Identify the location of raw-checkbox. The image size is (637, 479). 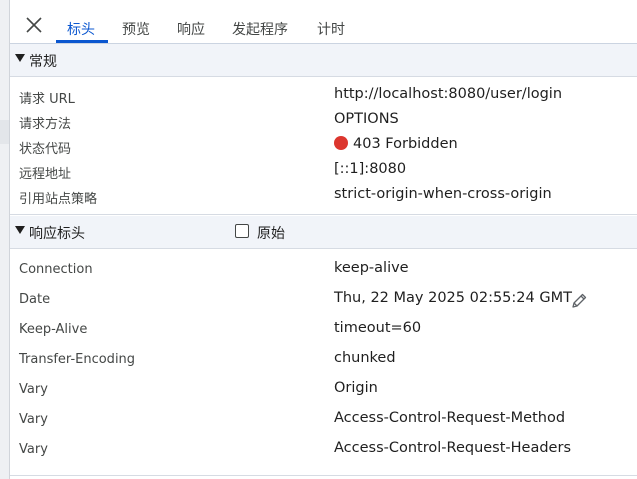
(242, 231).